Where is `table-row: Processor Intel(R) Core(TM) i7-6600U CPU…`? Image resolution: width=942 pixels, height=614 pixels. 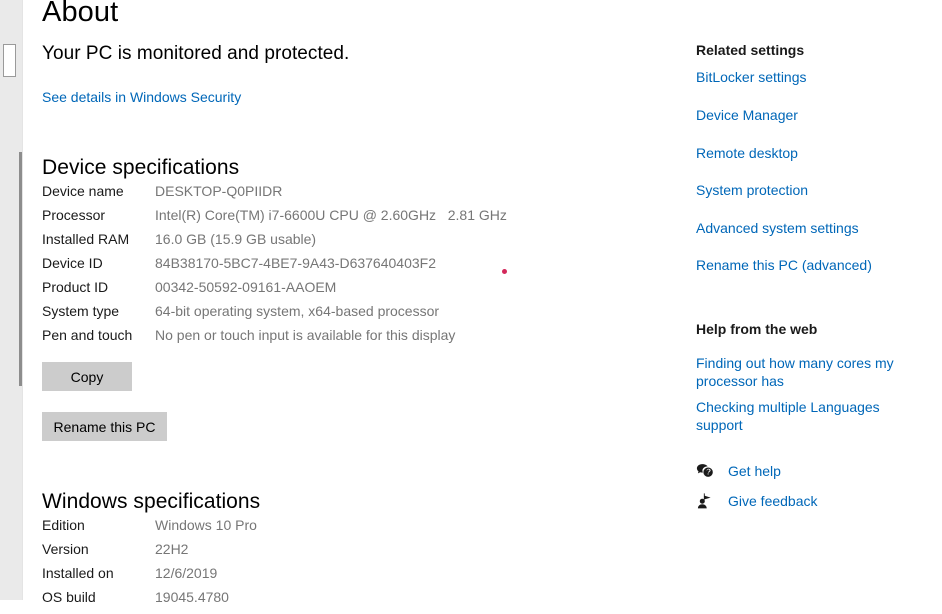 table-row: Processor Intel(R) Core(TM) i7-6600U CPU… is located at coordinates (274, 220).